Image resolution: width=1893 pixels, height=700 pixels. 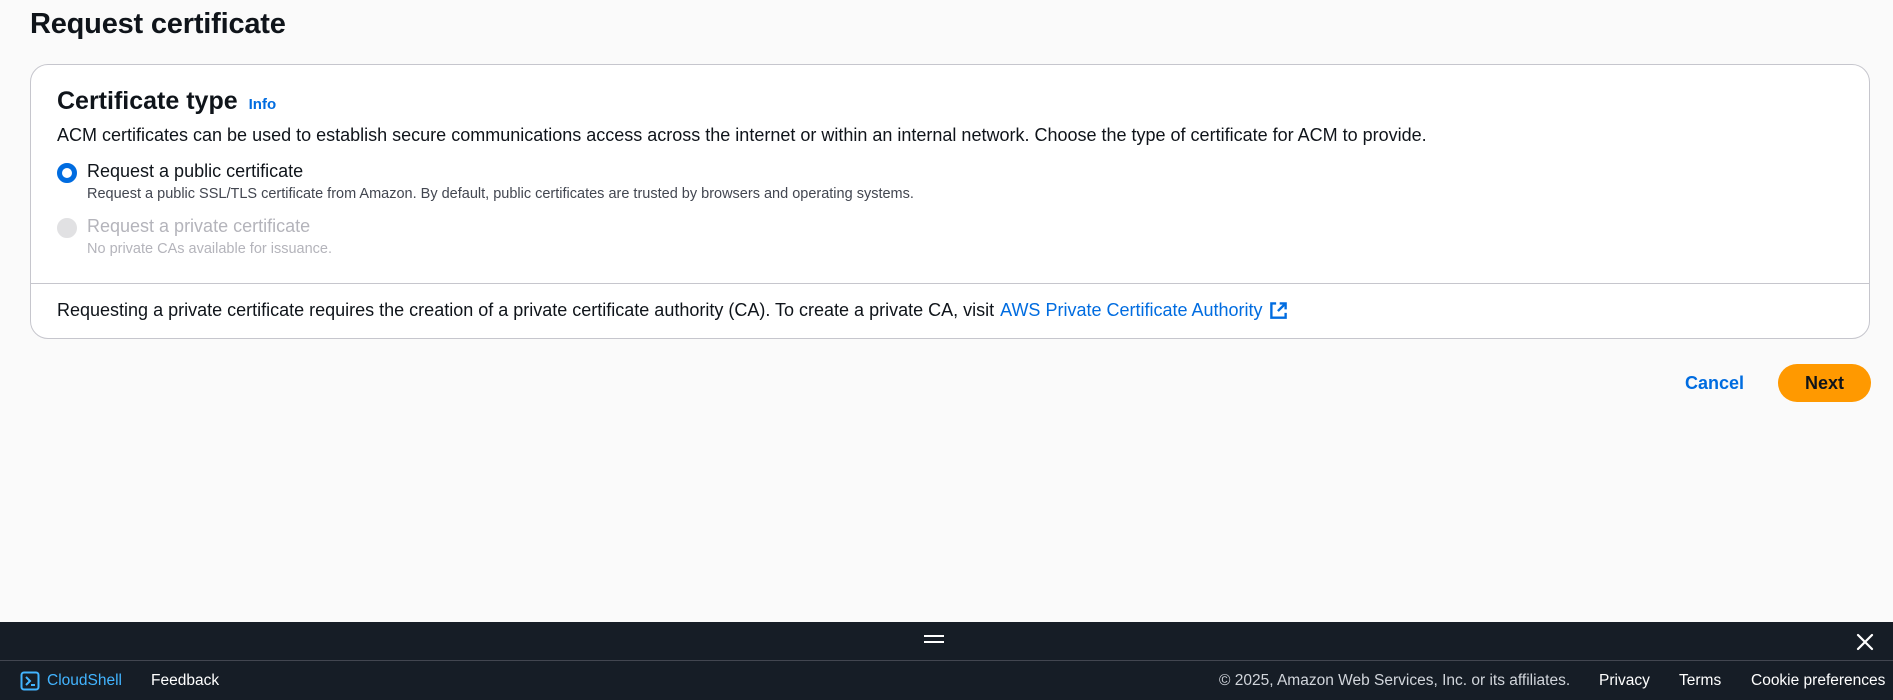 I want to click on private-certificate-radio, so click(x=67, y=228).